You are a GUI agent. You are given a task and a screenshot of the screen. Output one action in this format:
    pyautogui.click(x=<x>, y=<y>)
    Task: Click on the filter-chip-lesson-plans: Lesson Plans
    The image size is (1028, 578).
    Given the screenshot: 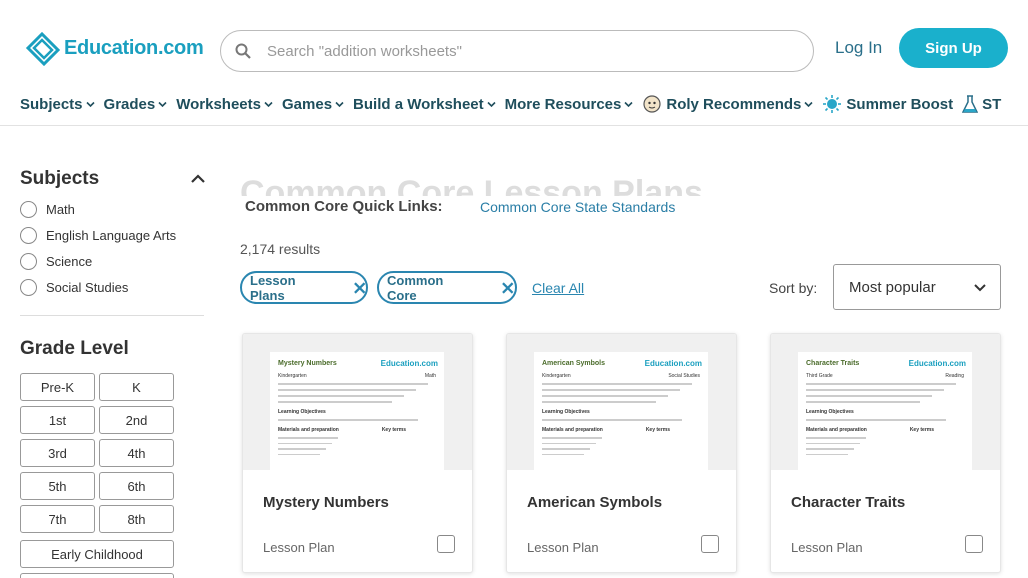 What is the action you would take?
    pyautogui.click(x=304, y=287)
    